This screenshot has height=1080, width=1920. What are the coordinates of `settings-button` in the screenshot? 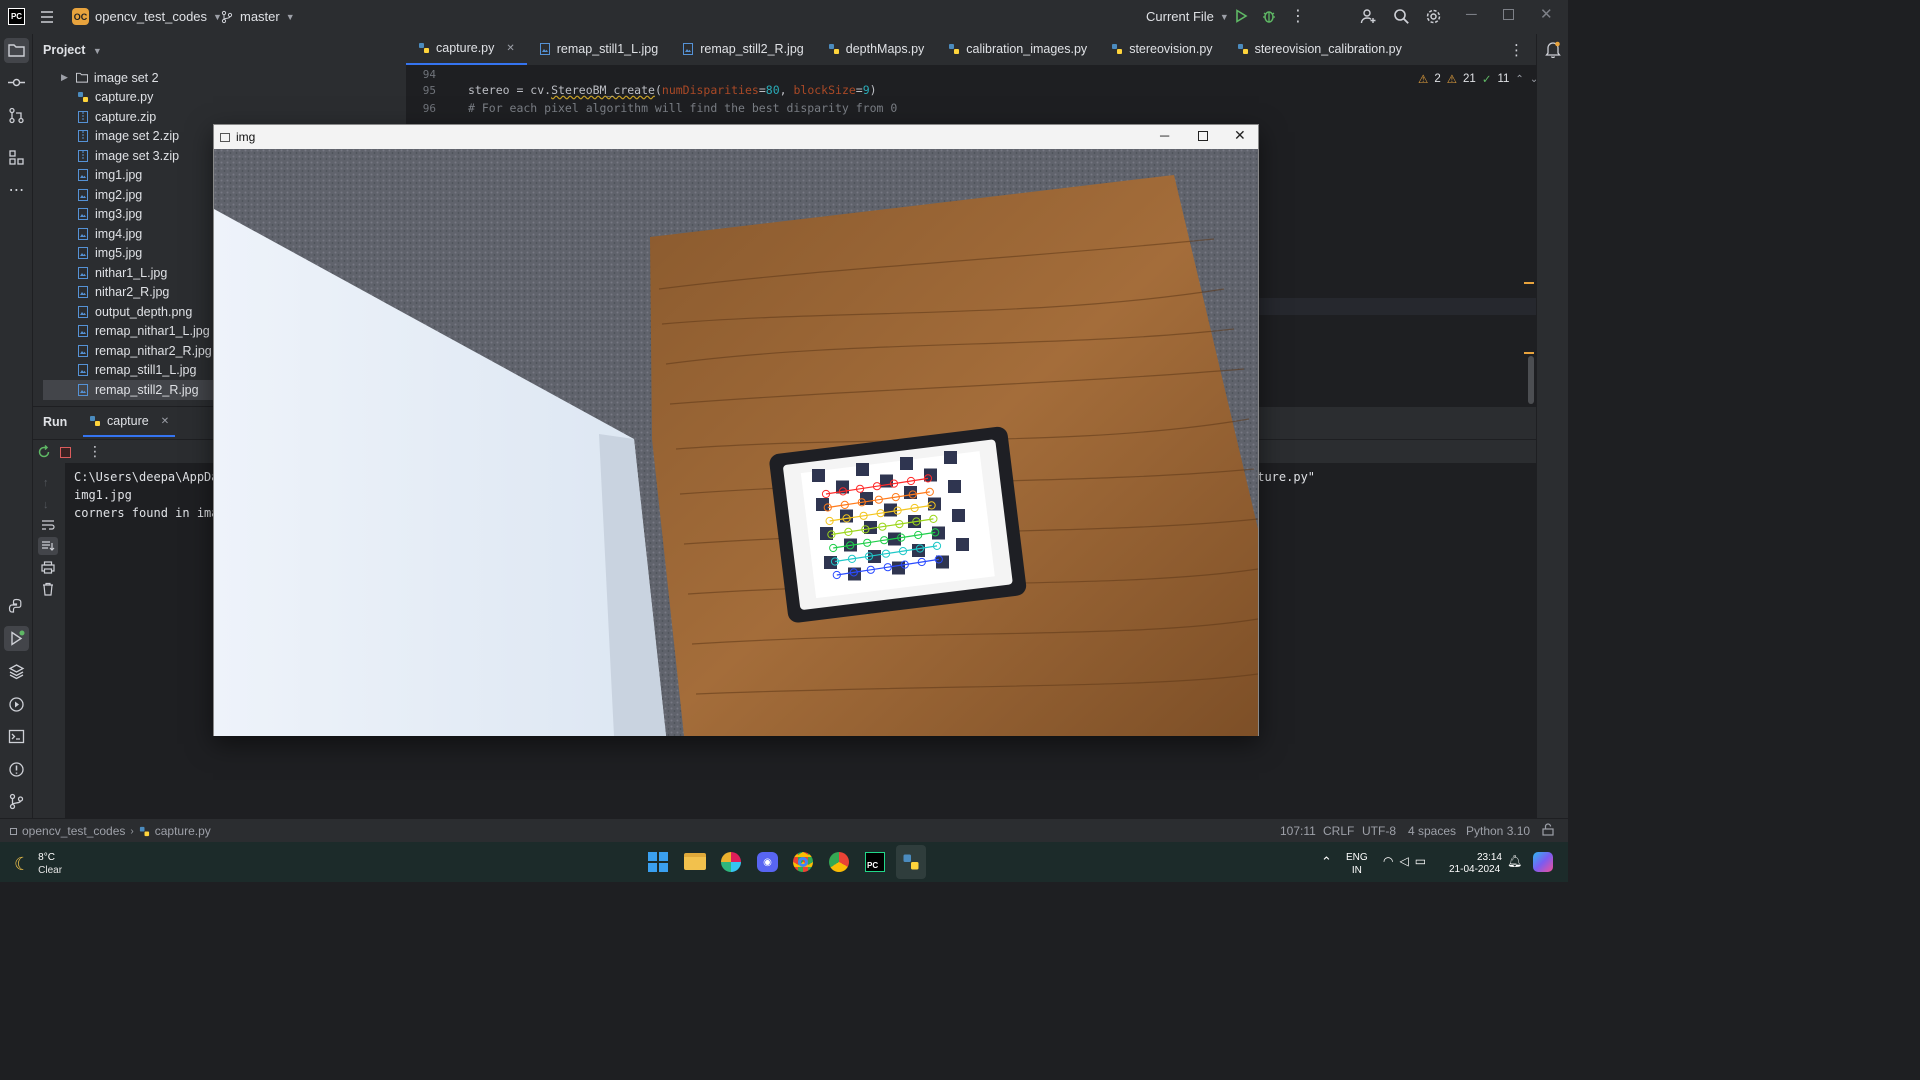 It's located at (1433, 18).